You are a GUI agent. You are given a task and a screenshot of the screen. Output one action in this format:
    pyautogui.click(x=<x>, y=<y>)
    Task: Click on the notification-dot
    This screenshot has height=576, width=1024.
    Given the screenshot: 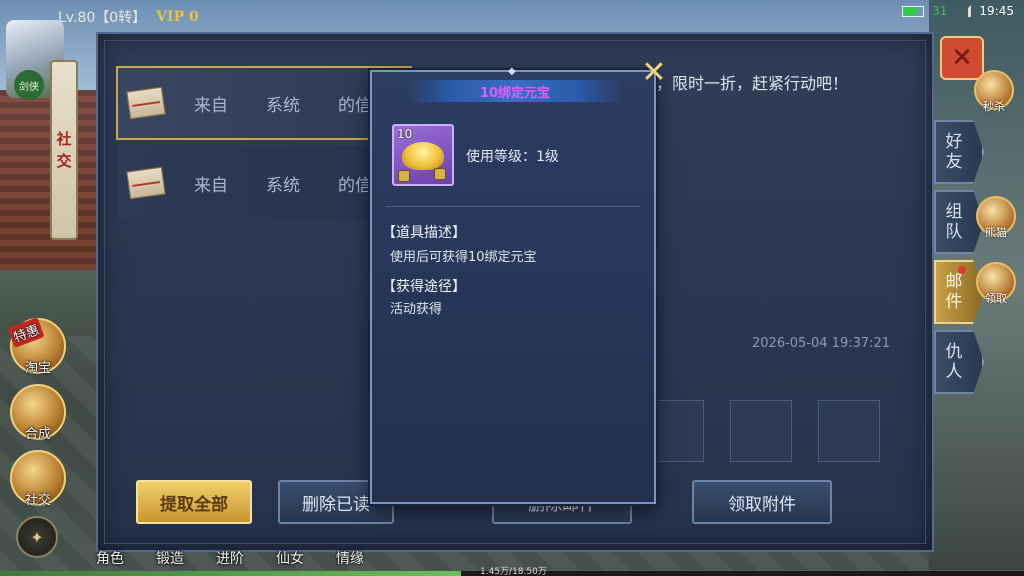 What is the action you would take?
    pyautogui.click(x=962, y=270)
    